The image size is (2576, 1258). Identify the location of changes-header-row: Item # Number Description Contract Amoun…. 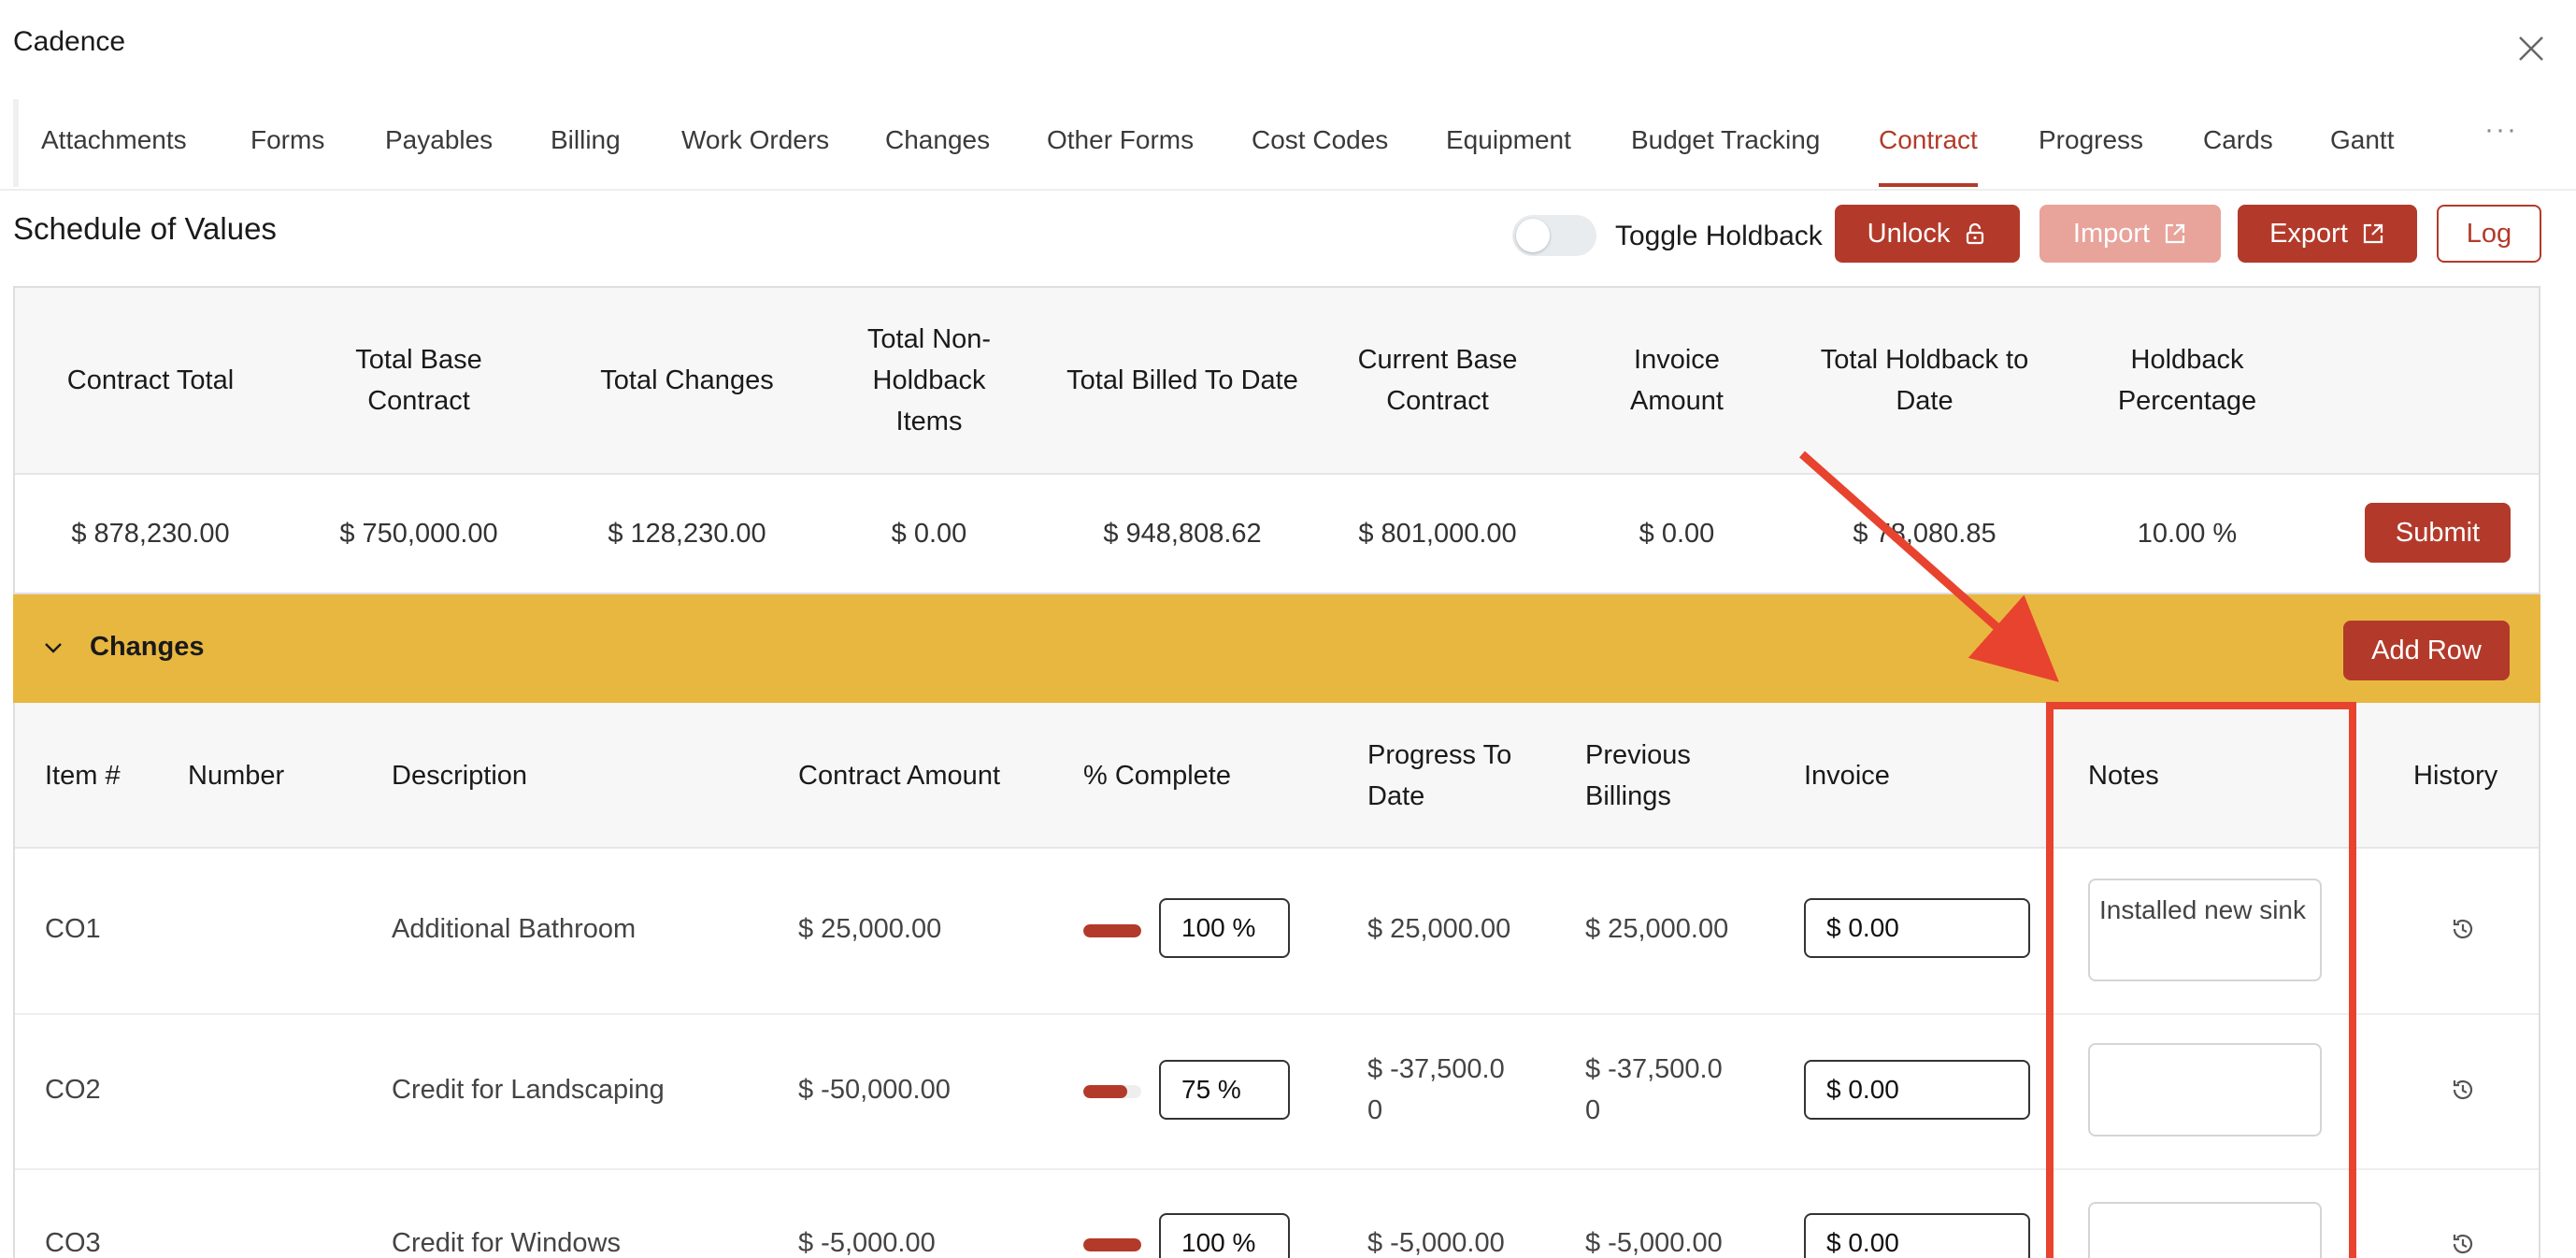
(1277, 776).